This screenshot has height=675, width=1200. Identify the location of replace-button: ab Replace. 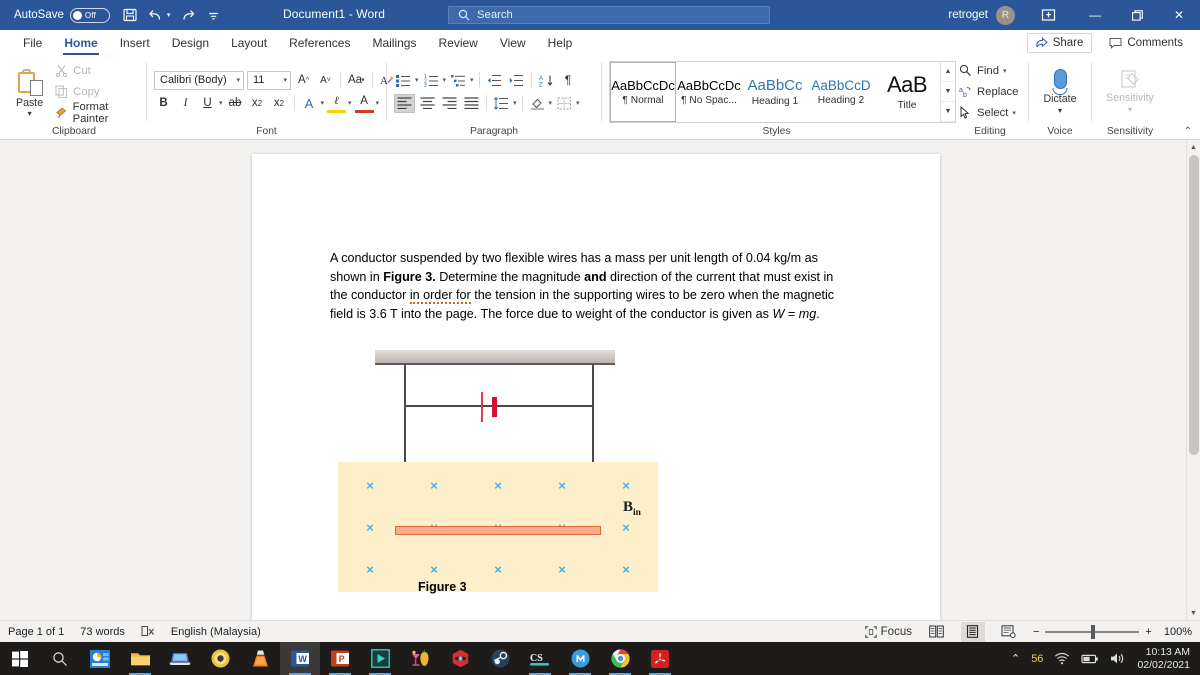
(988, 92).